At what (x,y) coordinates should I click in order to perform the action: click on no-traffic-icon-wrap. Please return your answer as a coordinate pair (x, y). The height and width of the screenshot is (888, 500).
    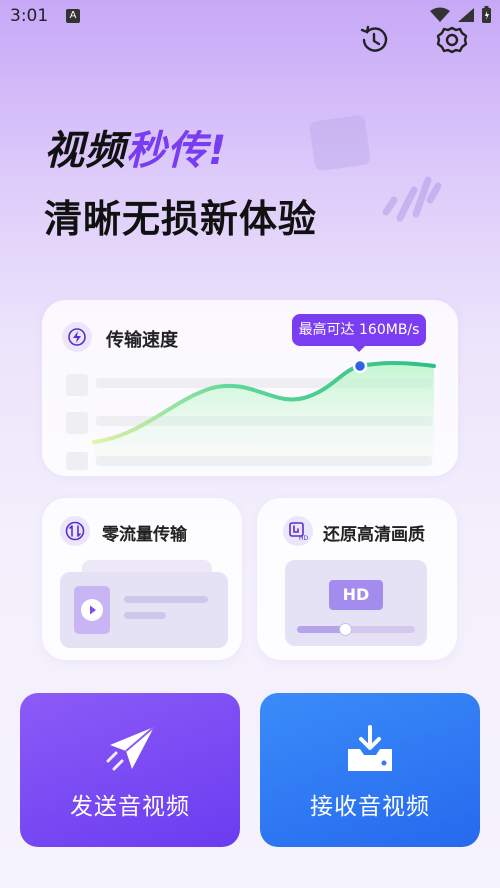
    Looking at the image, I should click on (75, 531).